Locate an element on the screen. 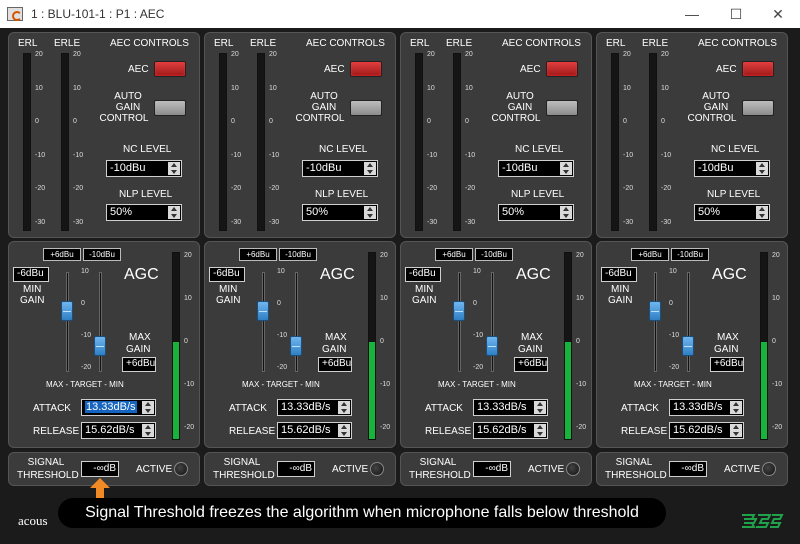  scale-tick-label: 20 is located at coordinates (431, 54).